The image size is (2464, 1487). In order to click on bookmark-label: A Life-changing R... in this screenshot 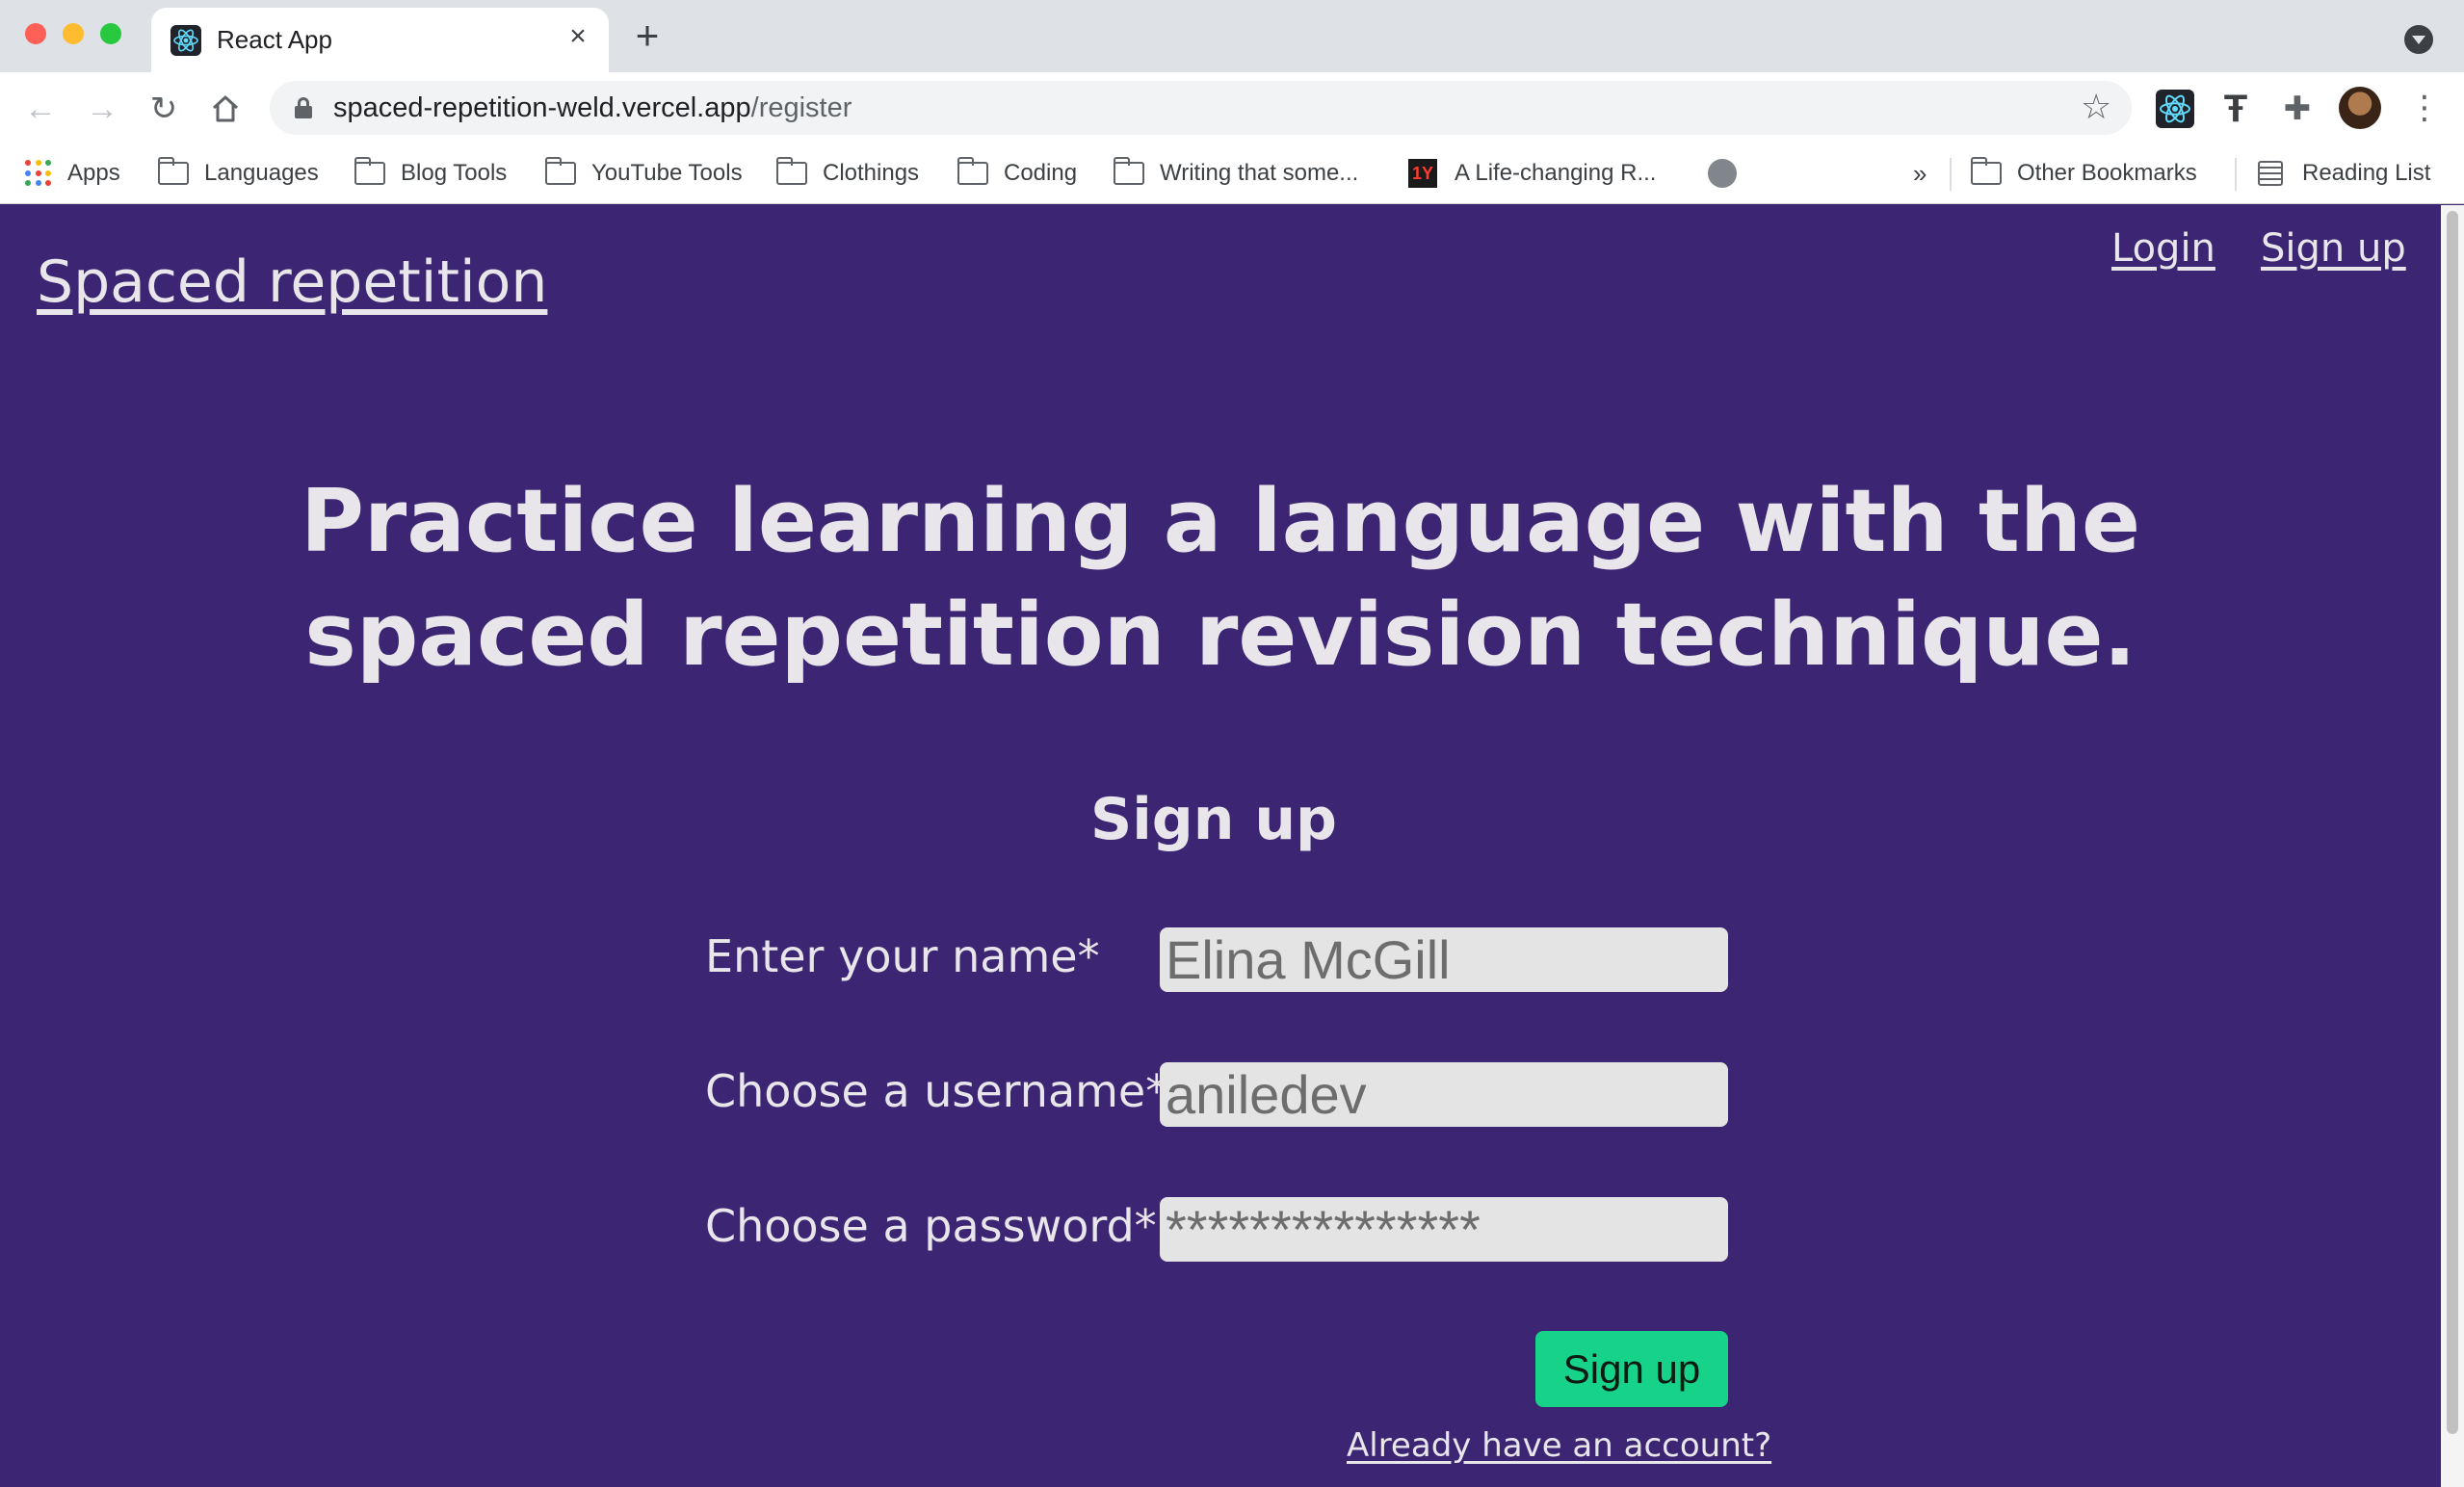, I will do `click(1556, 173)`.